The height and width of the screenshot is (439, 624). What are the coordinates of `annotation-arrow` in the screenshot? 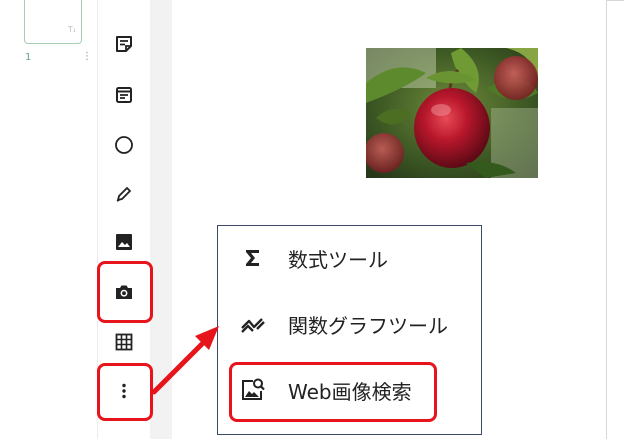 It's located at (185, 360).